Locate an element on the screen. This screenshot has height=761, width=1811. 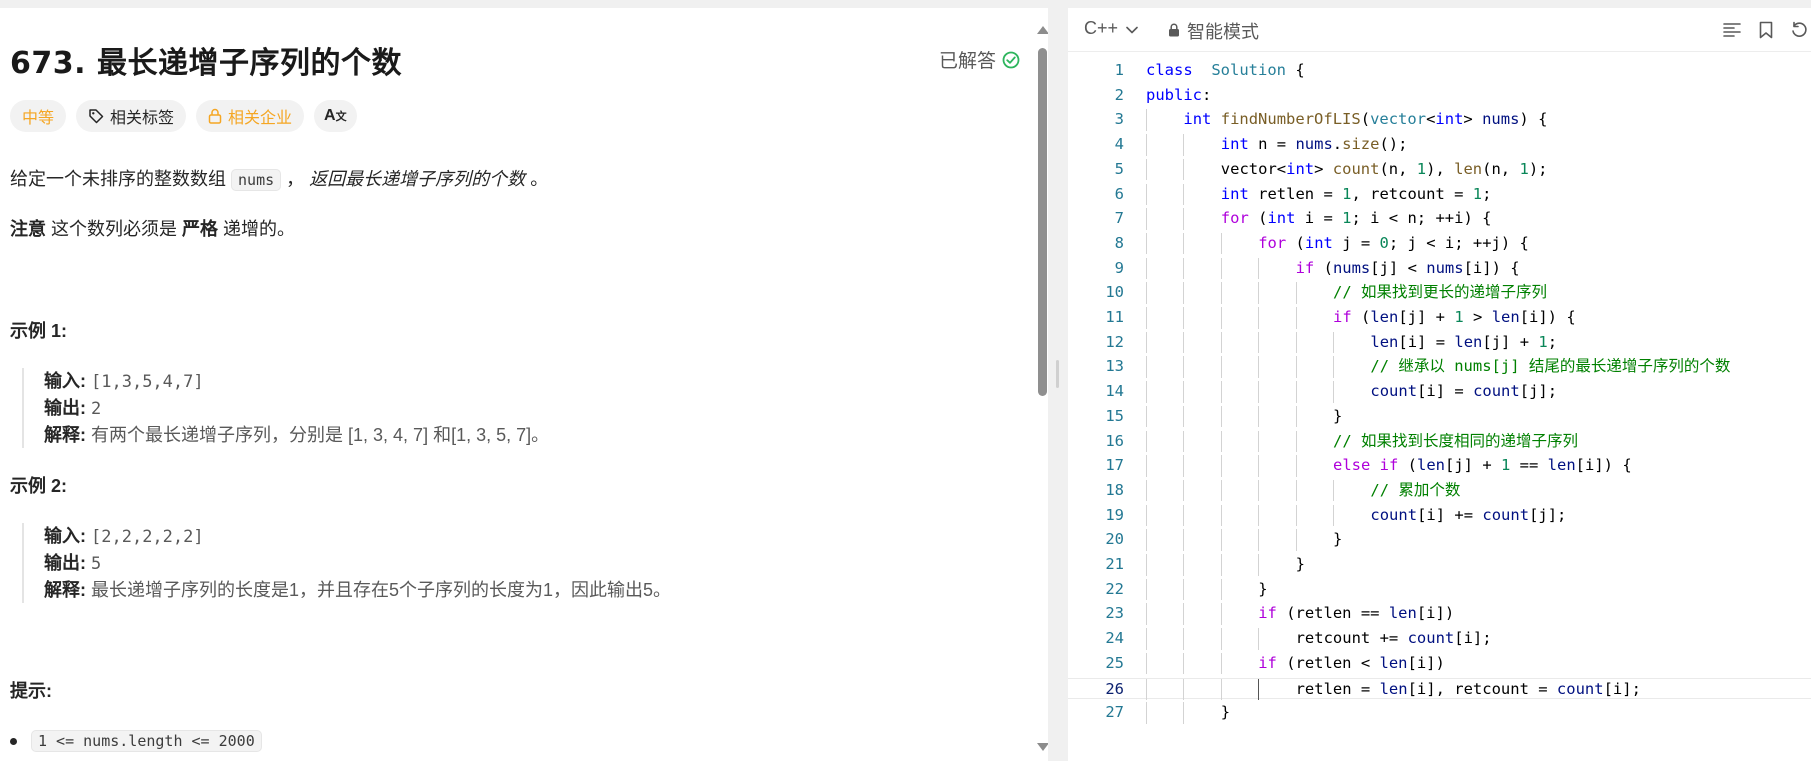
code-line: 9 if (nums[j] < nums[i]) { is located at coordinates (1439, 268).